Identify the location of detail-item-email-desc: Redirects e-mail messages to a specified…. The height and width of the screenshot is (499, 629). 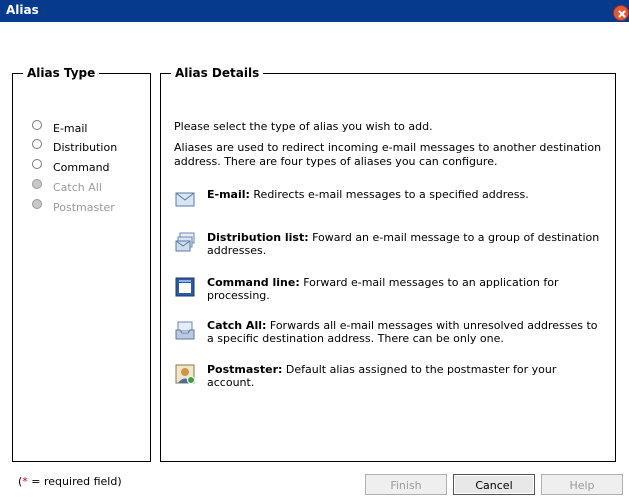
(389, 194).